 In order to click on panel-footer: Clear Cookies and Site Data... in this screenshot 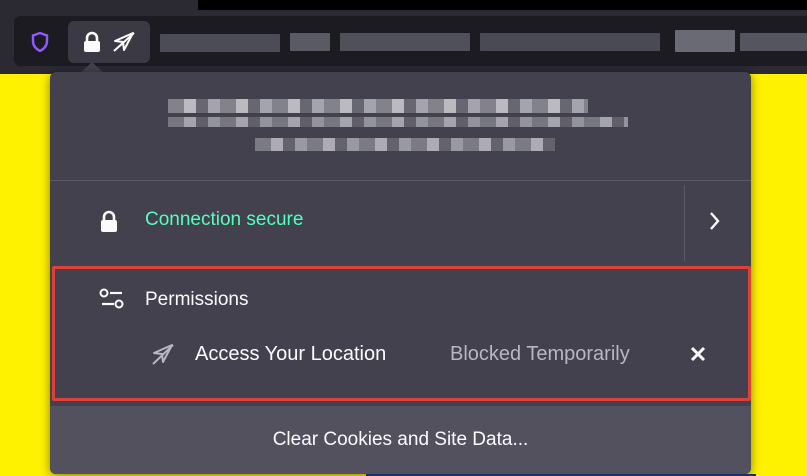, I will do `click(400, 440)`.